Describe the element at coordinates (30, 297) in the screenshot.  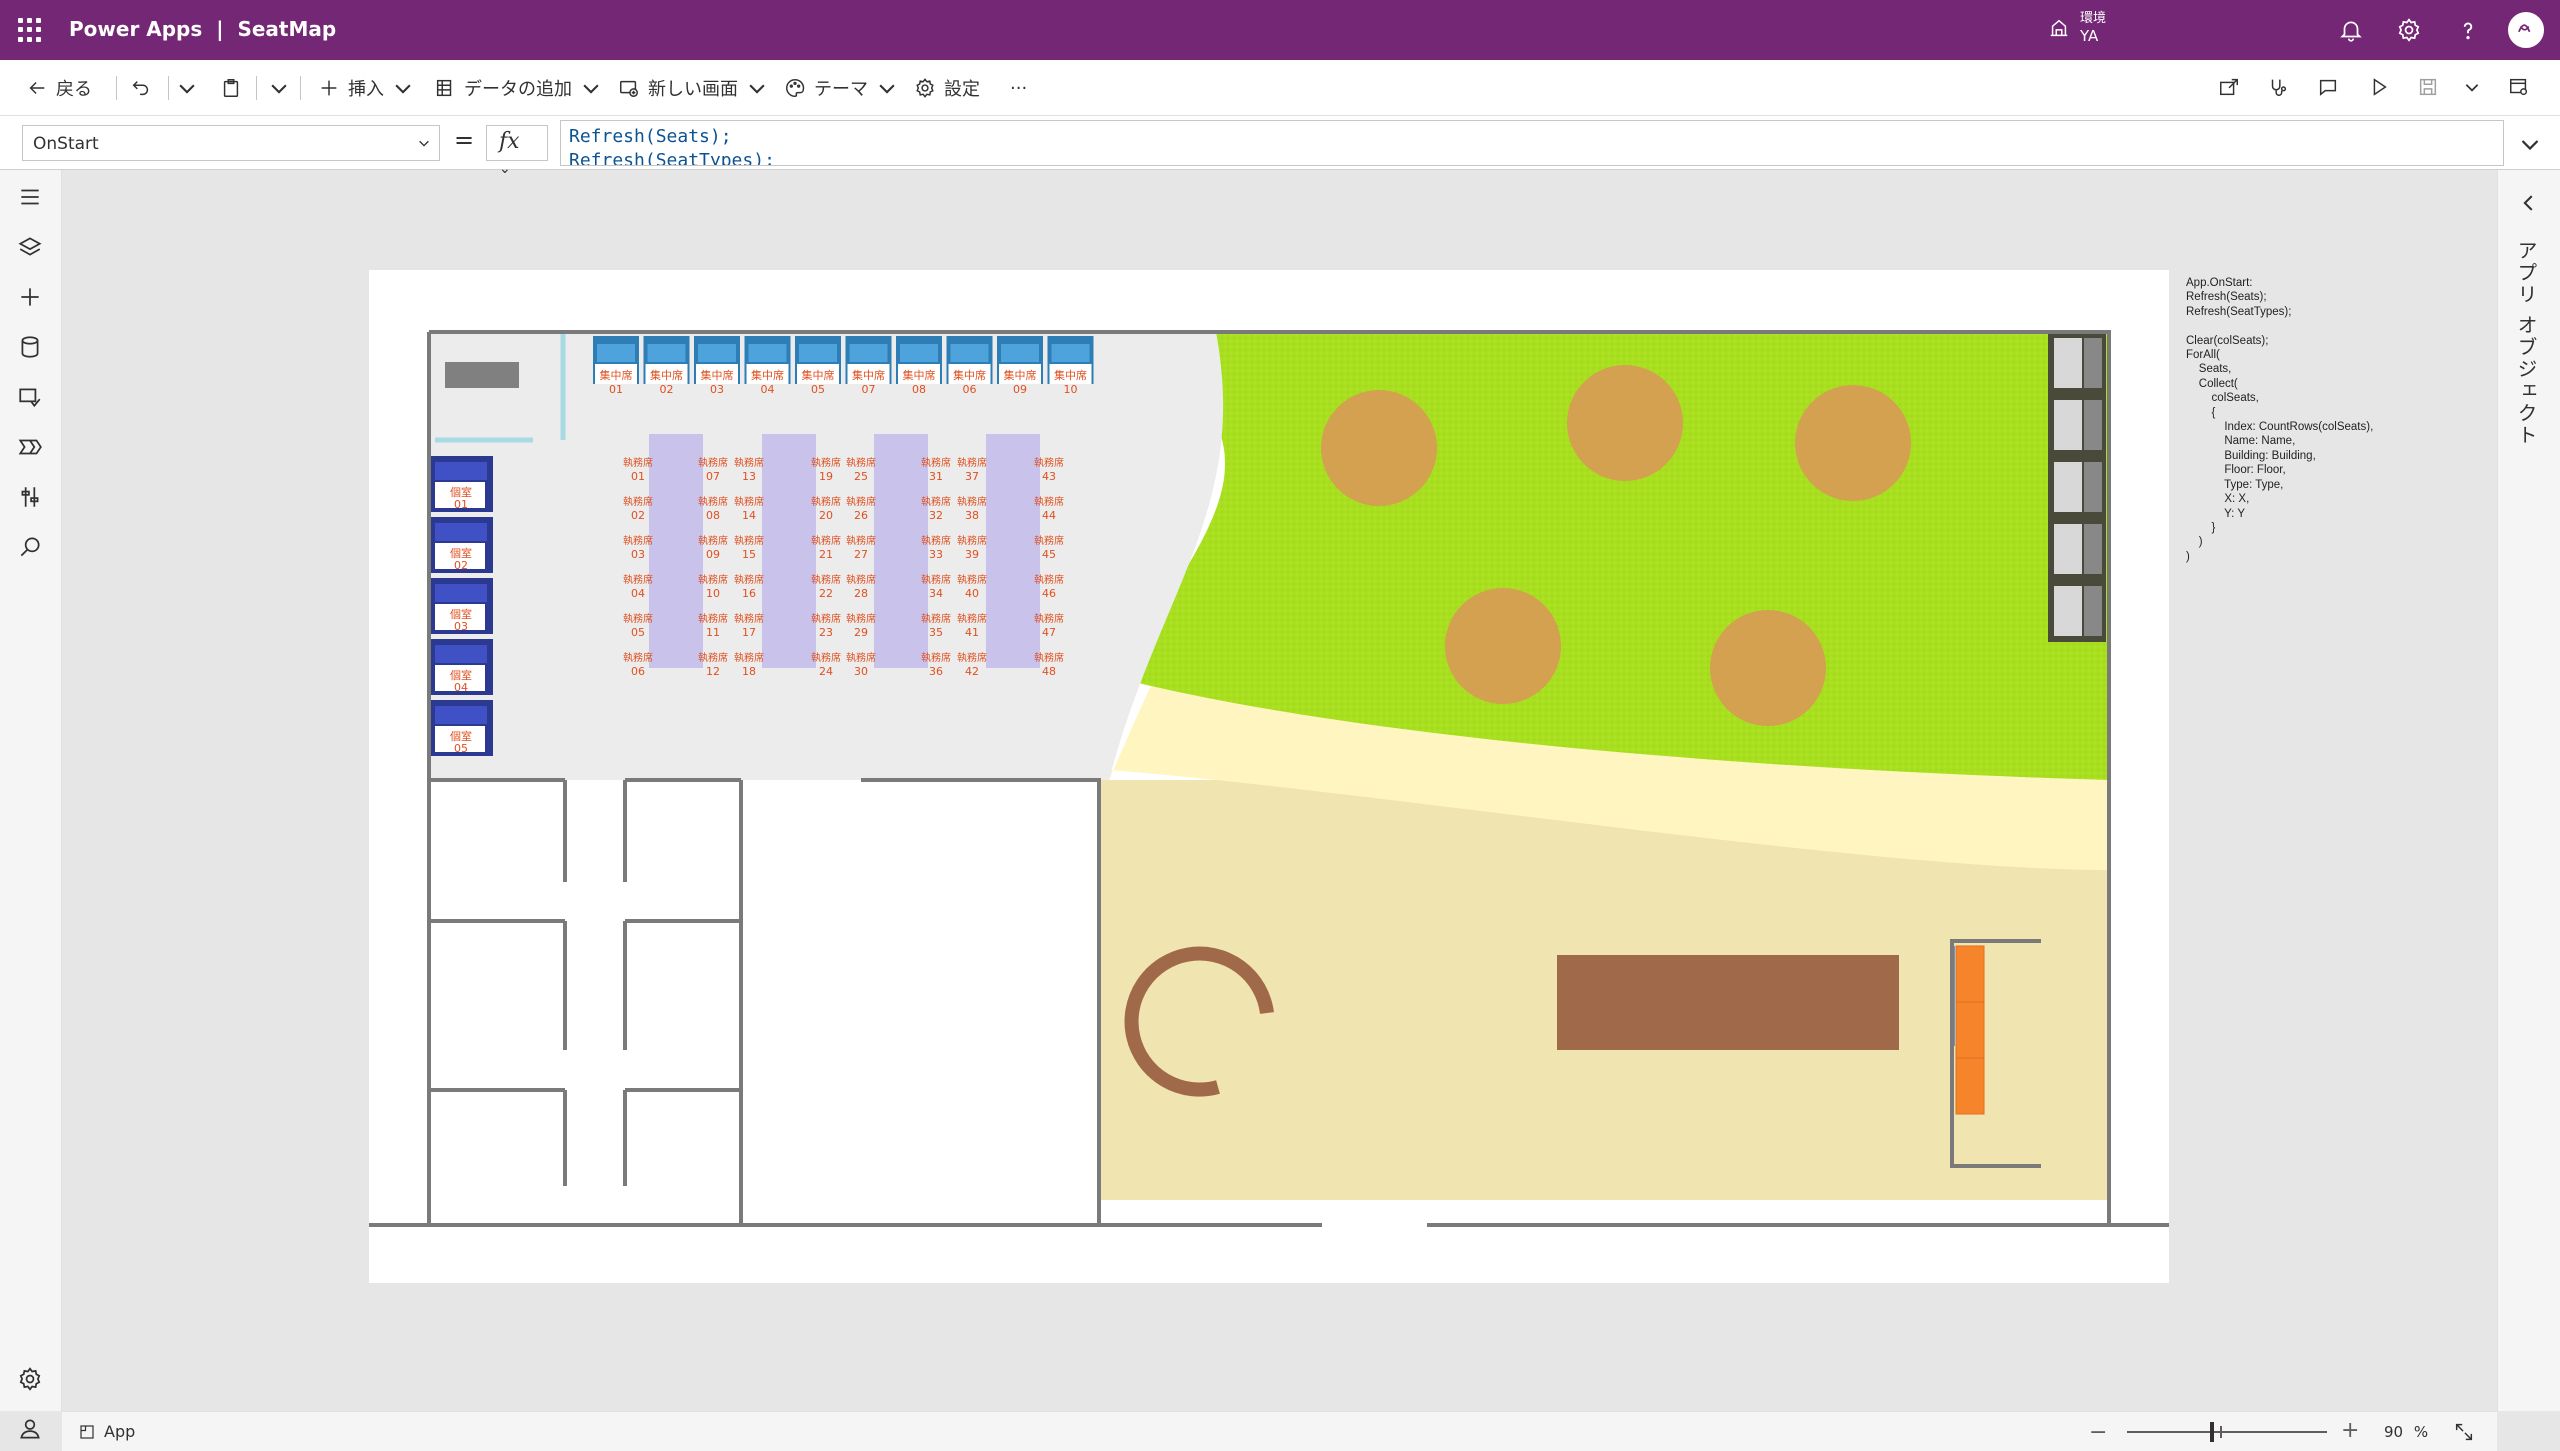
I see `insert-plus-icon` at that location.